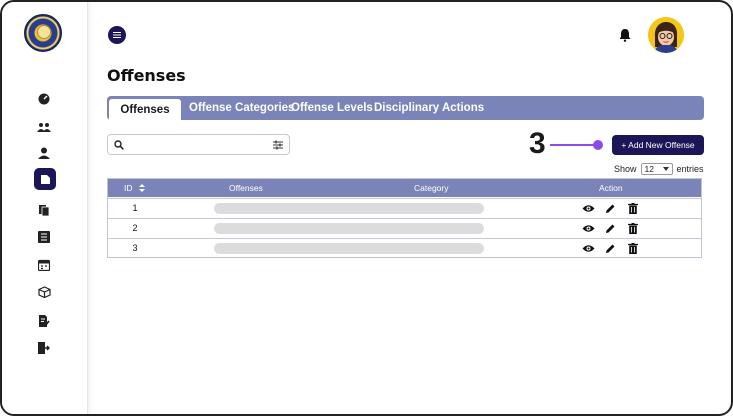 The width and height of the screenshot is (733, 416). I want to click on hamburger-icon, so click(117, 35).